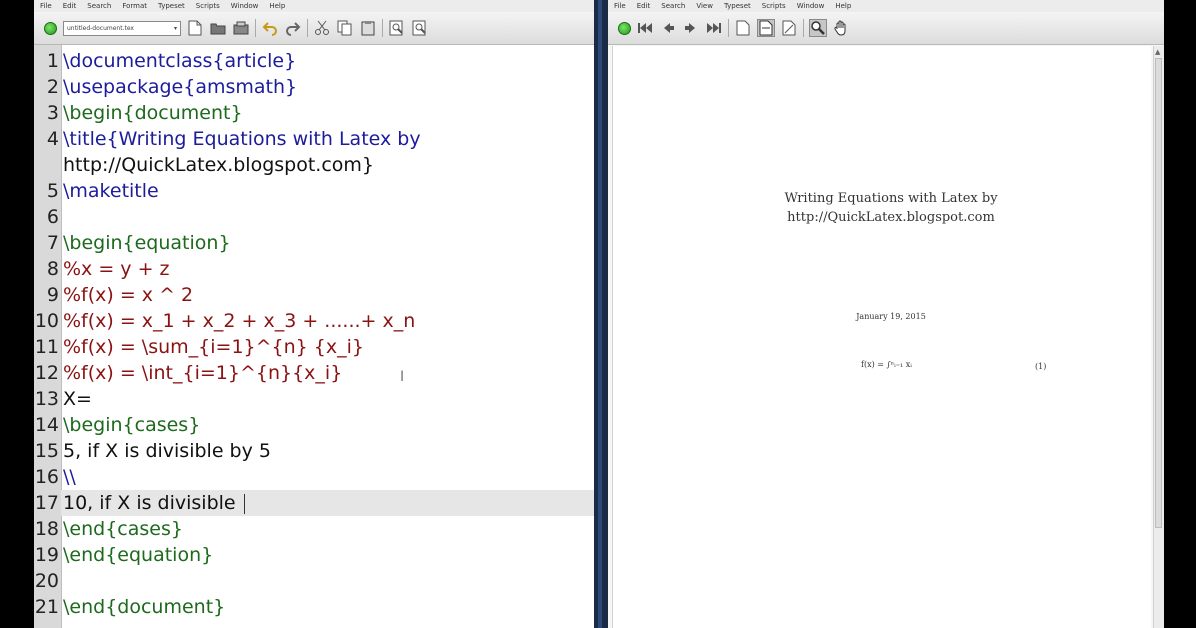  What do you see at coordinates (147, 243) in the screenshot?
I see `code-text: \begin{equation}` at bounding box center [147, 243].